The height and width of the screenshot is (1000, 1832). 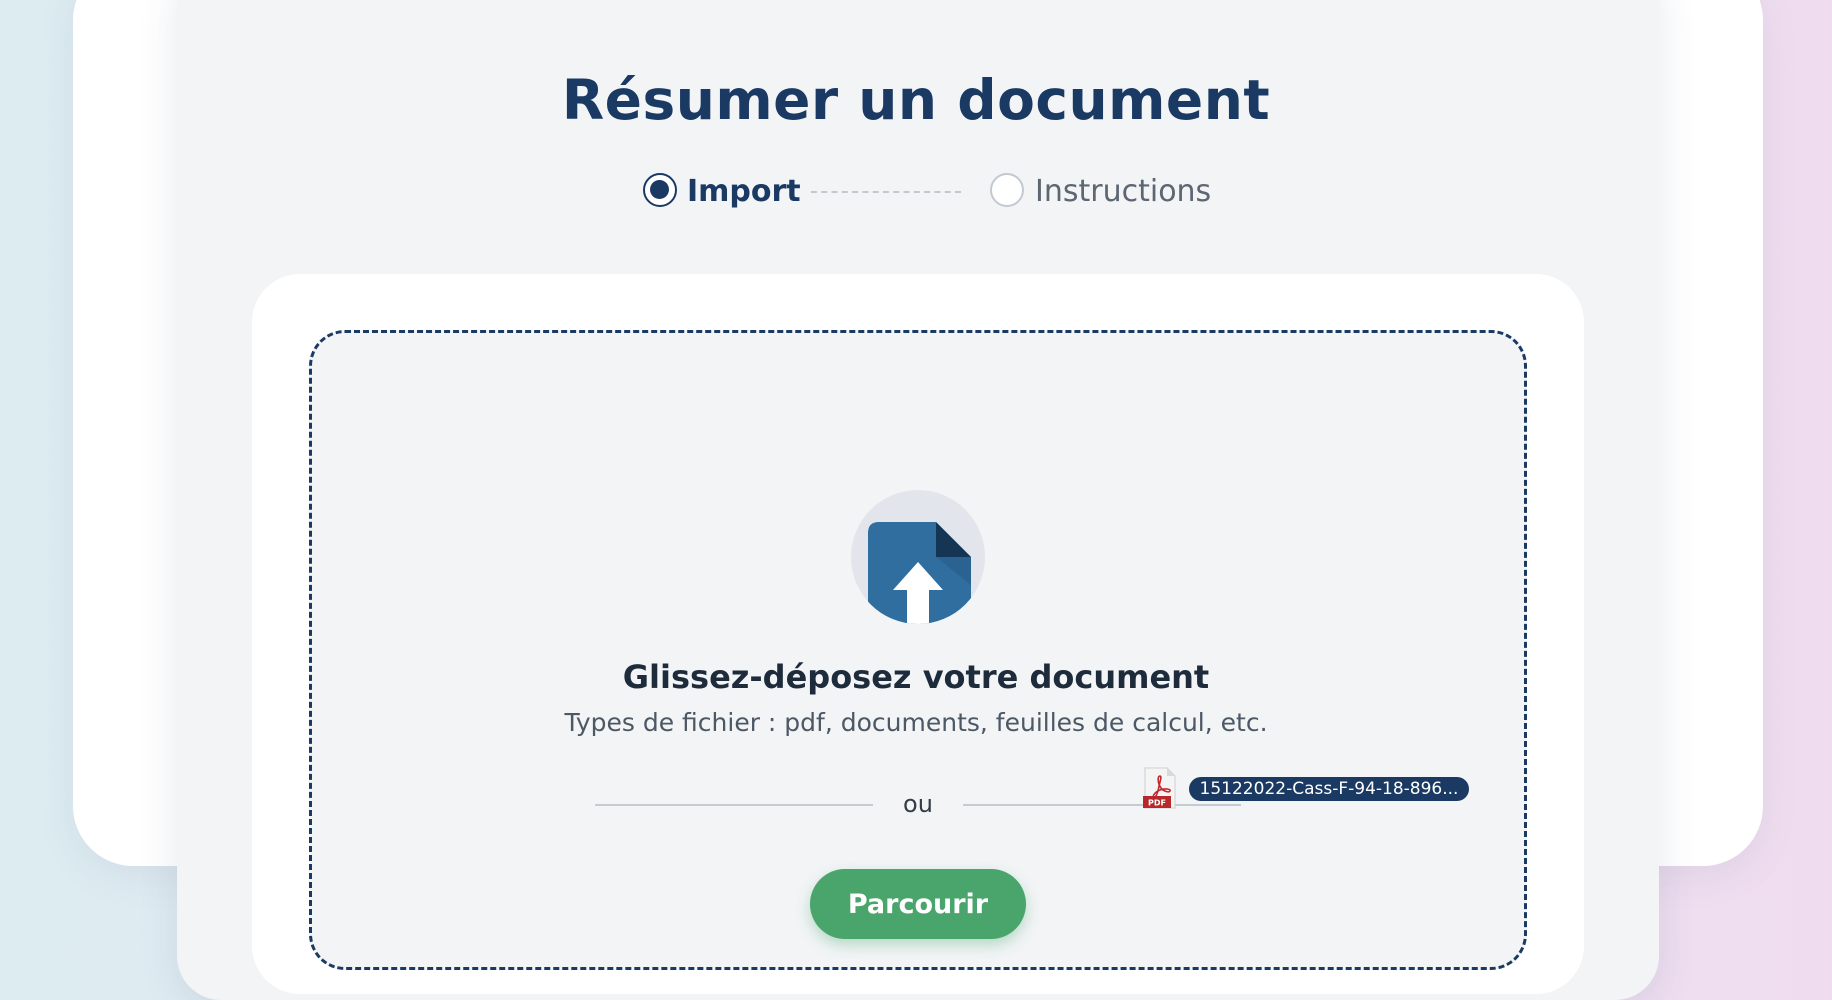 I want to click on step-import-label: Import, so click(x=744, y=192).